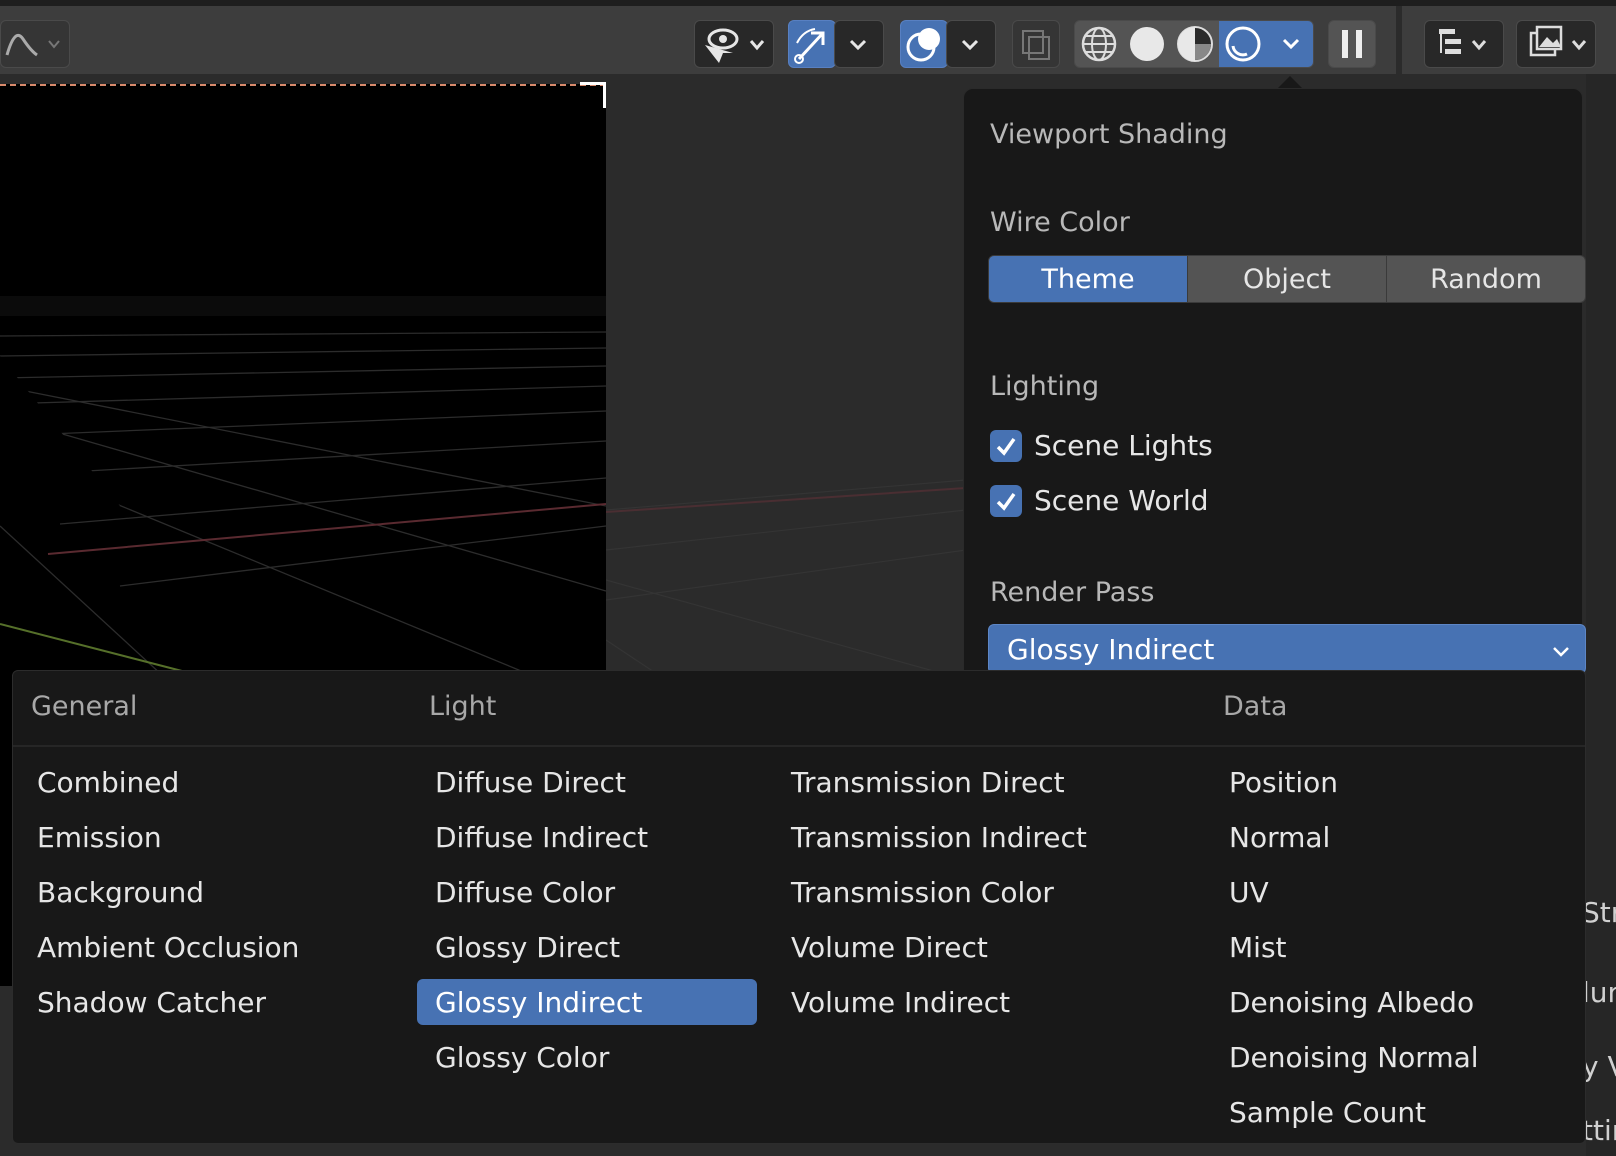 This screenshot has height=1156, width=1616. What do you see at coordinates (1287, 649) in the screenshot?
I see `render-pass-dropdown: Glossy Indirect` at bounding box center [1287, 649].